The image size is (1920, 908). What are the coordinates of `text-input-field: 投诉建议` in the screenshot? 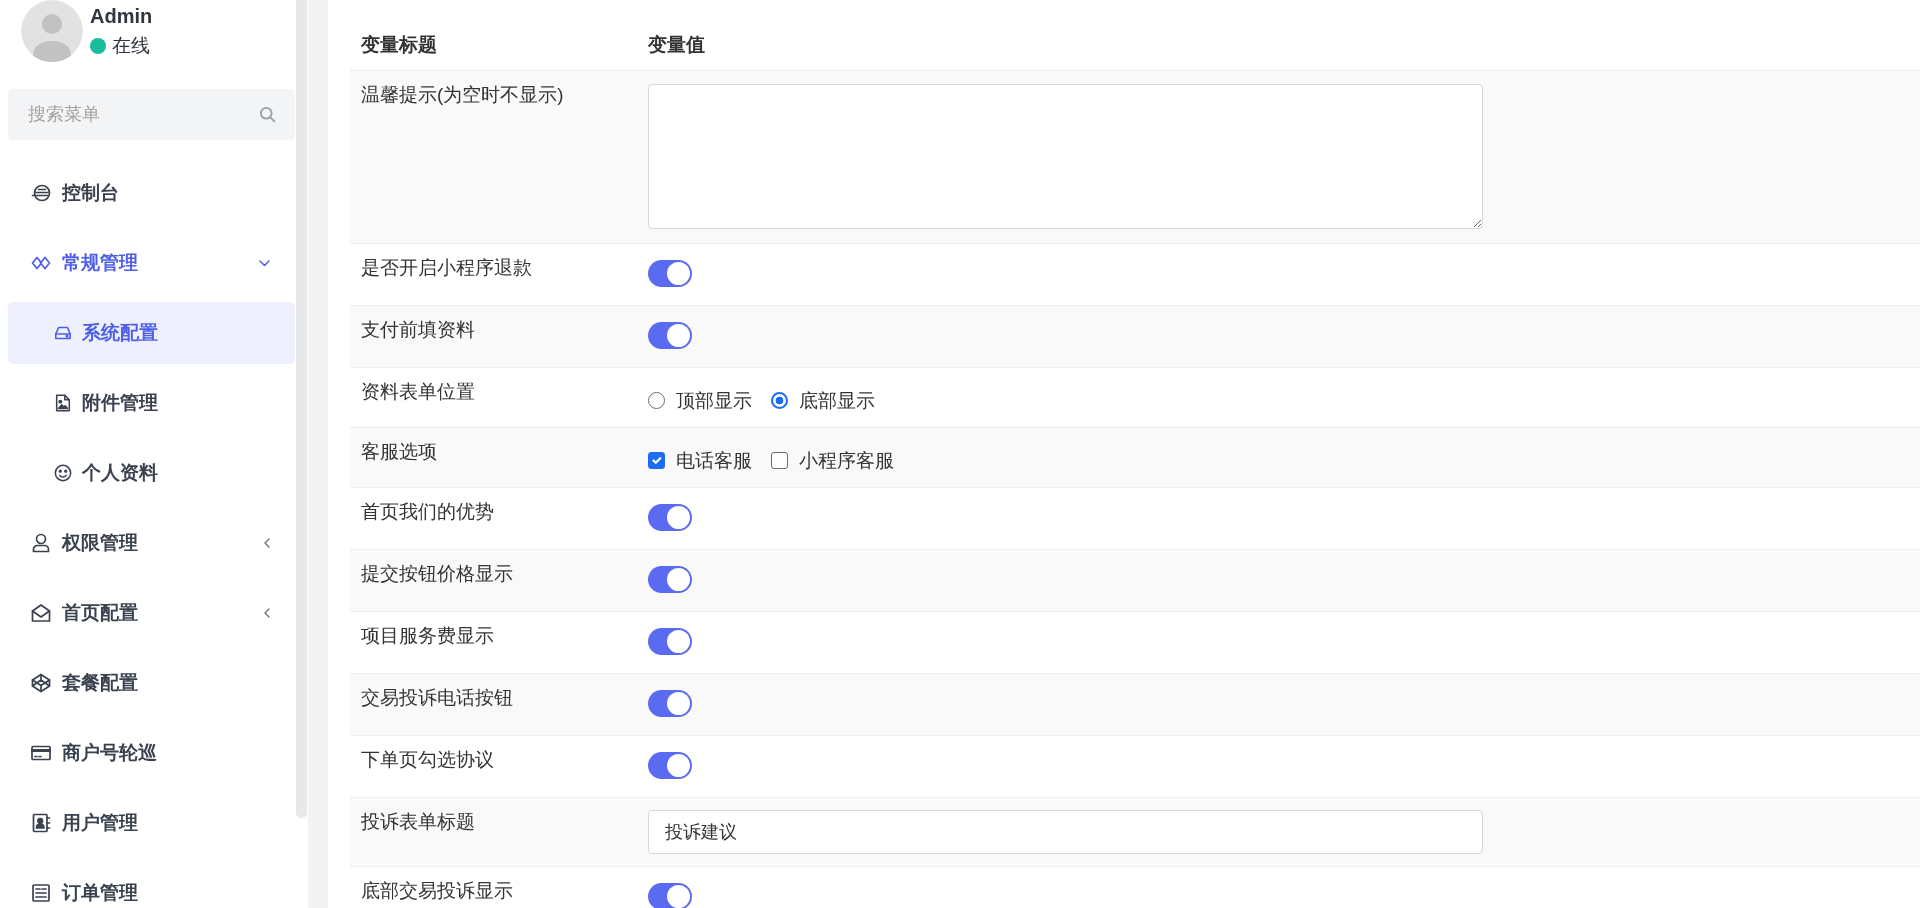 It's located at (1065, 831).